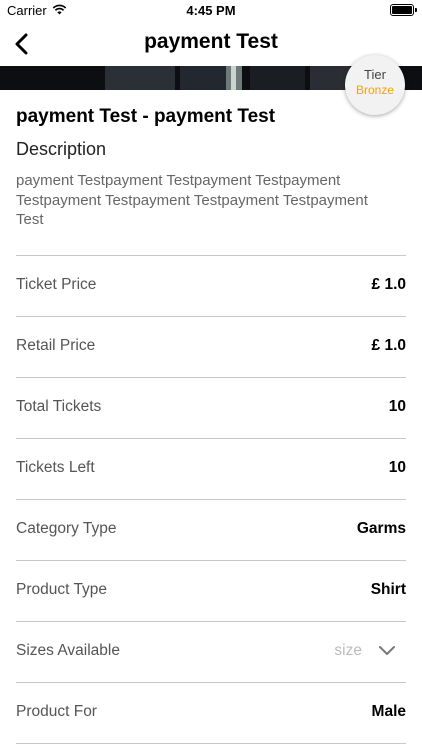 This screenshot has width=422, height=750. What do you see at coordinates (211, 713) in the screenshot?
I see `detail-row-product-for: Product For Male` at bounding box center [211, 713].